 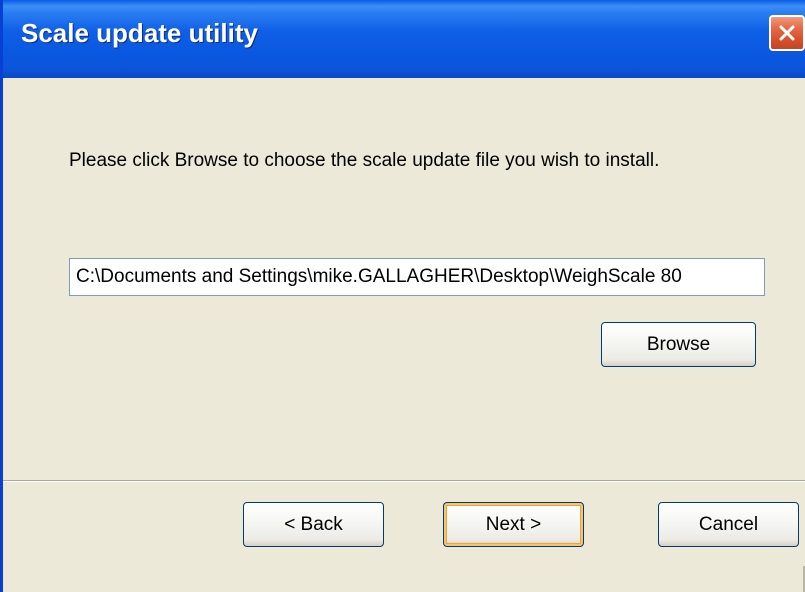 I want to click on footer-separator, so click(x=404, y=481).